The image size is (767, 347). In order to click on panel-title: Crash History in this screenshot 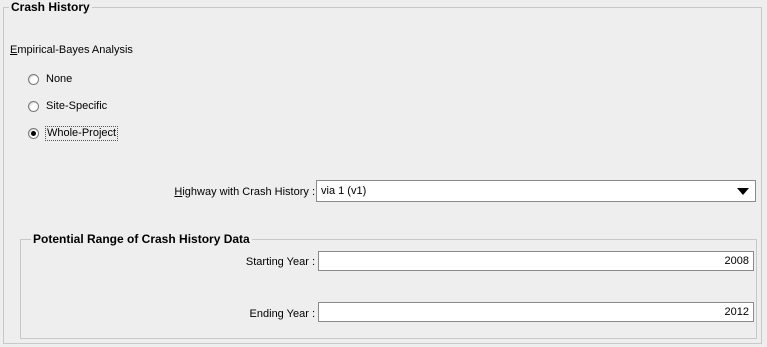, I will do `click(50, 7)`.